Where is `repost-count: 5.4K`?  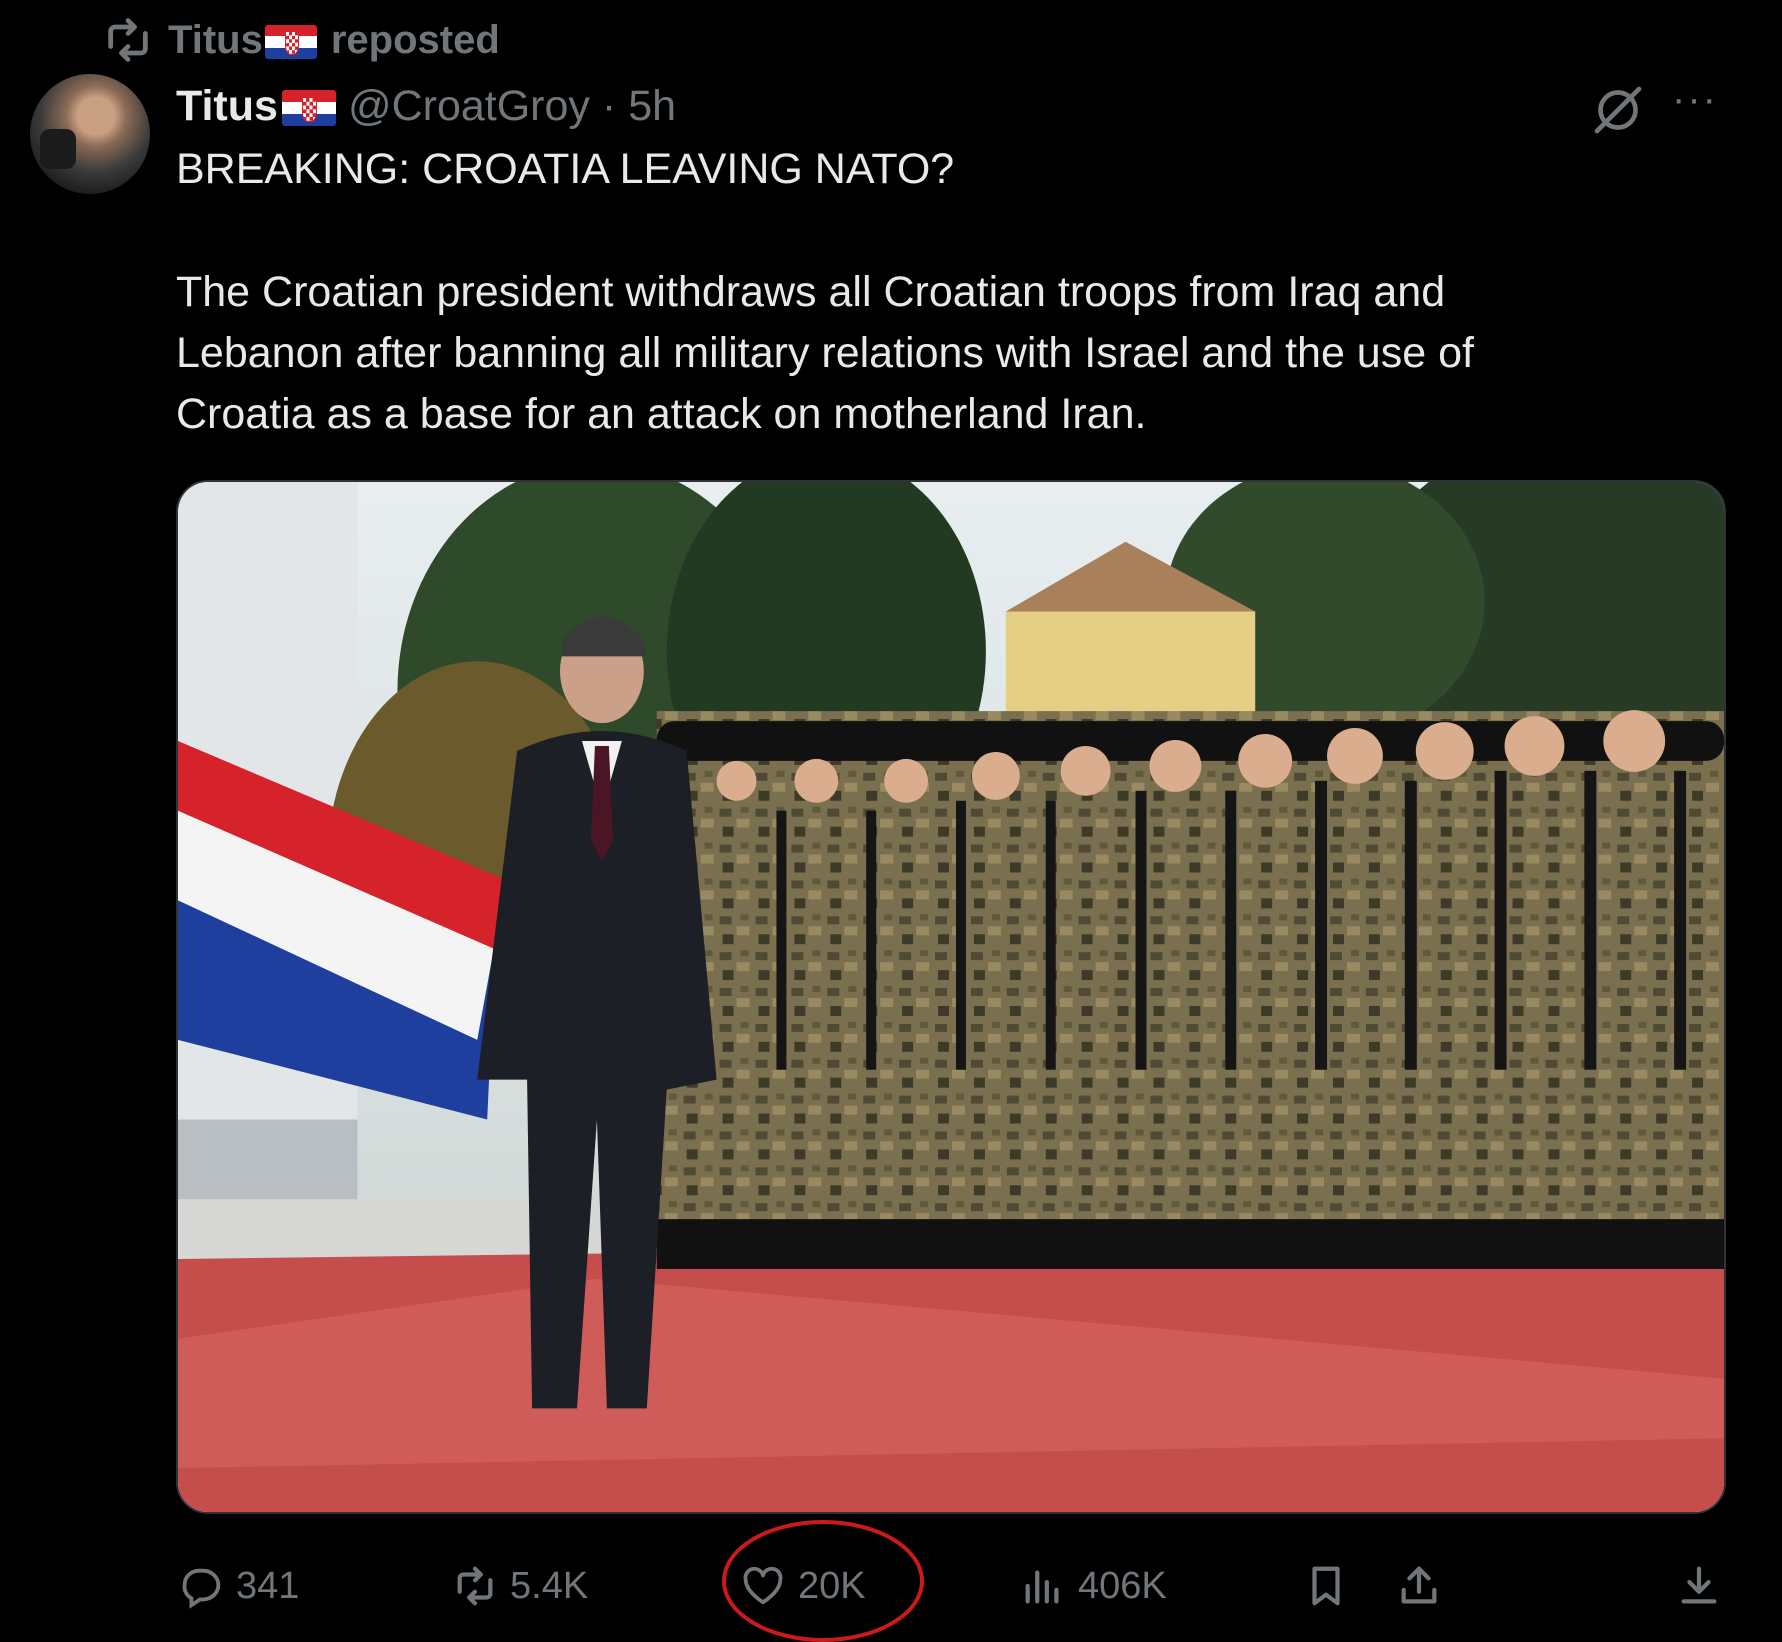
repost-count: 5.4K is located at coordinates (549, 1585).